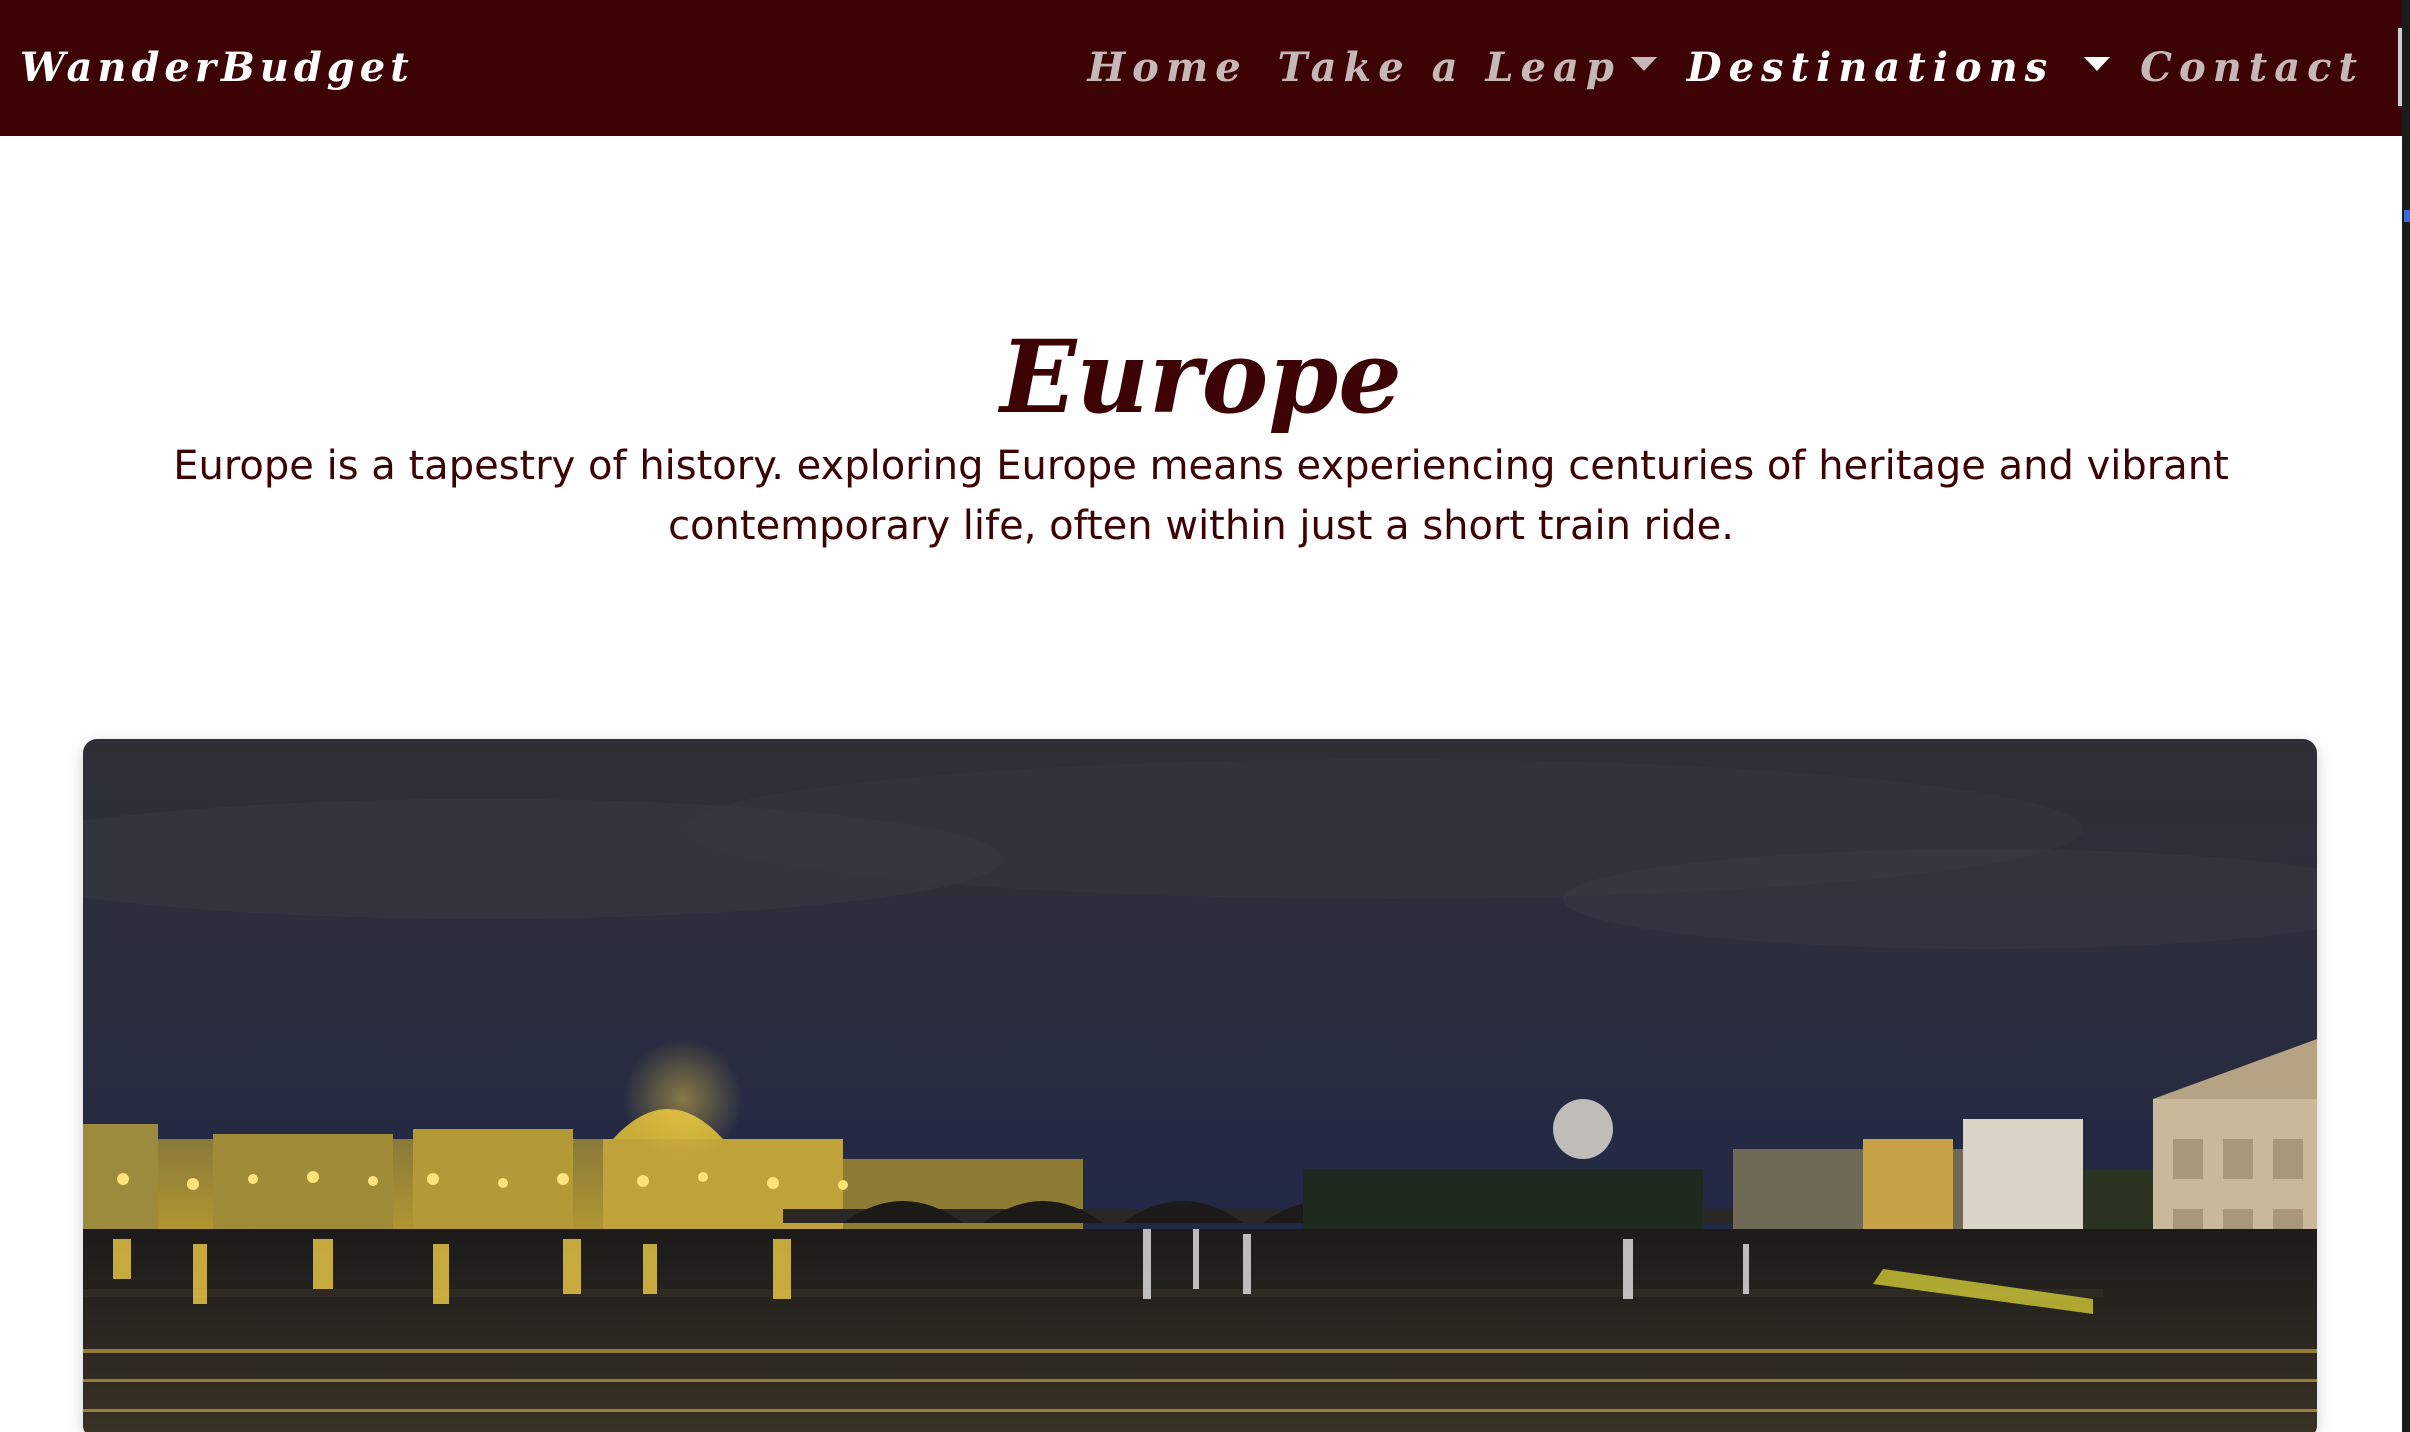 This screenshot has width=2410, height=1432. I want to click on nav-item-contact: Contact, so click(2252, 68).